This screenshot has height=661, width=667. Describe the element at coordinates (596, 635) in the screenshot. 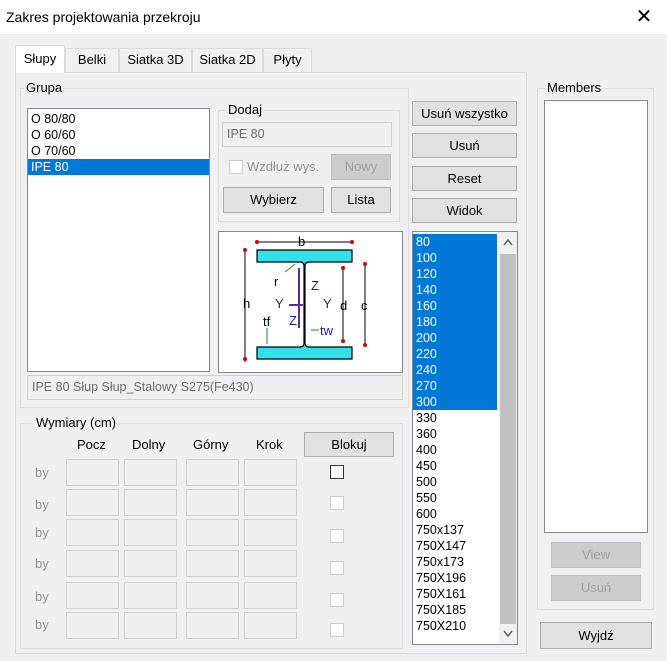

I see `wyjdz-button: Wyjdź` at that location.